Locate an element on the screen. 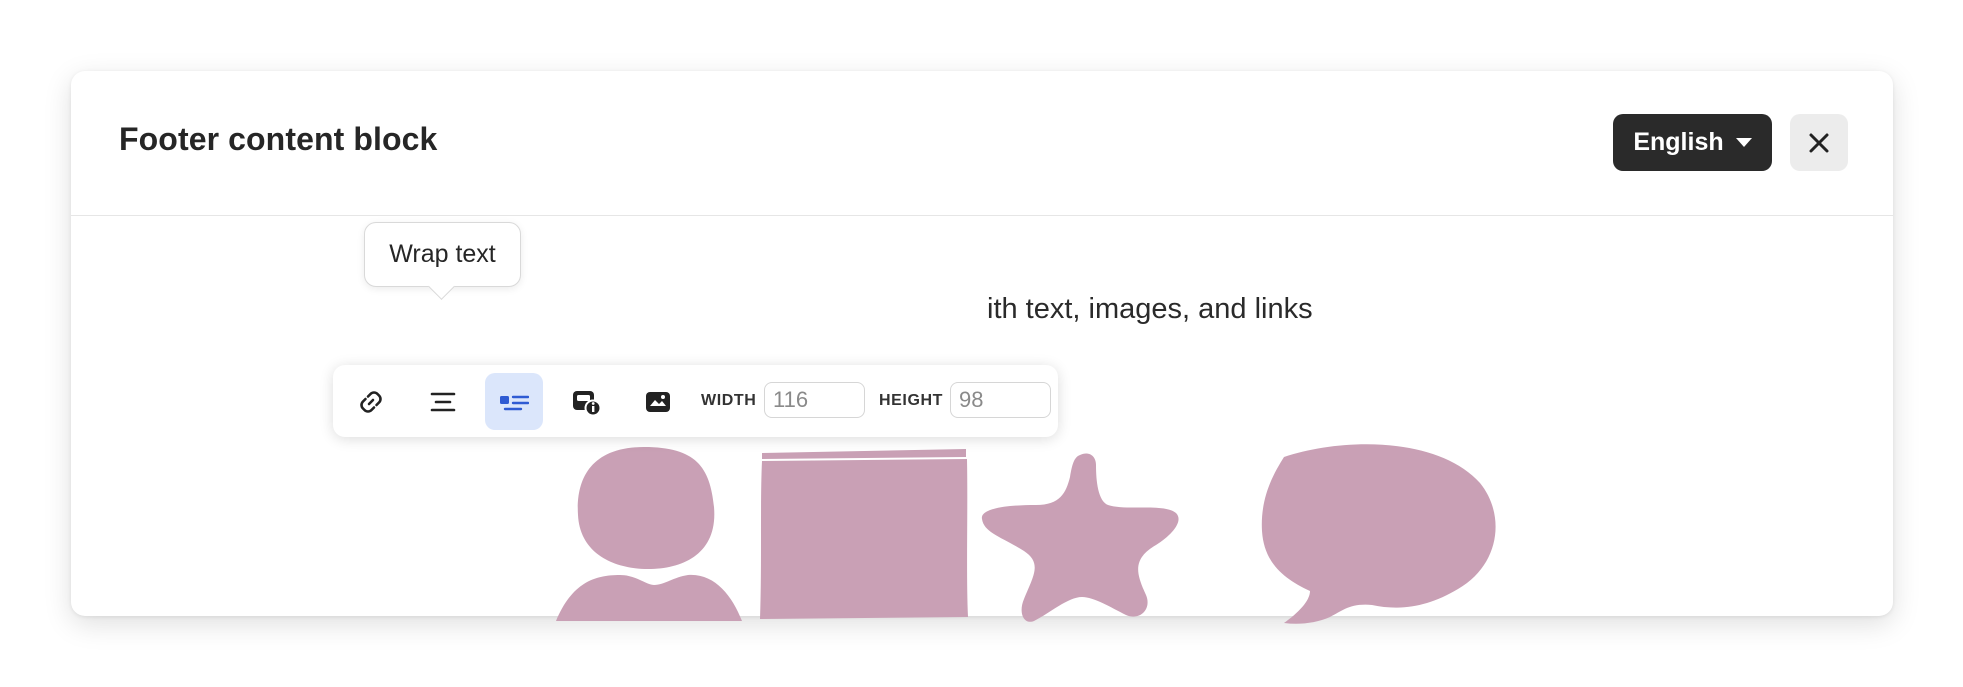  tooltip-text: Wrap text is located at coordinates (442, 254).